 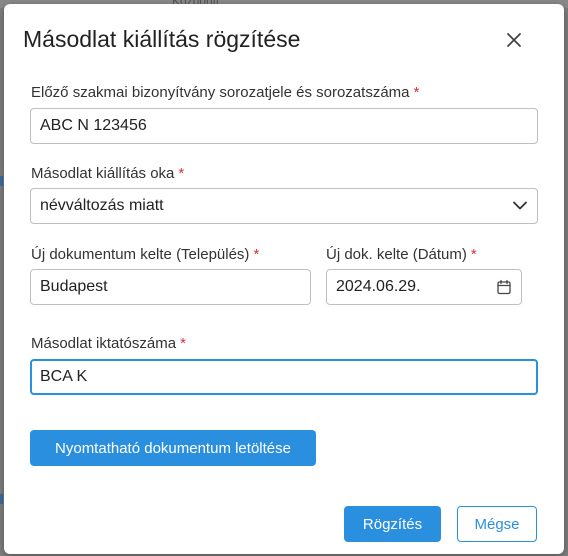 What do you see at coordinates (173, 448) in the screenshot?
I see `download-document-button: Nyomtatható dokumentum letöltése` at bounding box center [173, 448].